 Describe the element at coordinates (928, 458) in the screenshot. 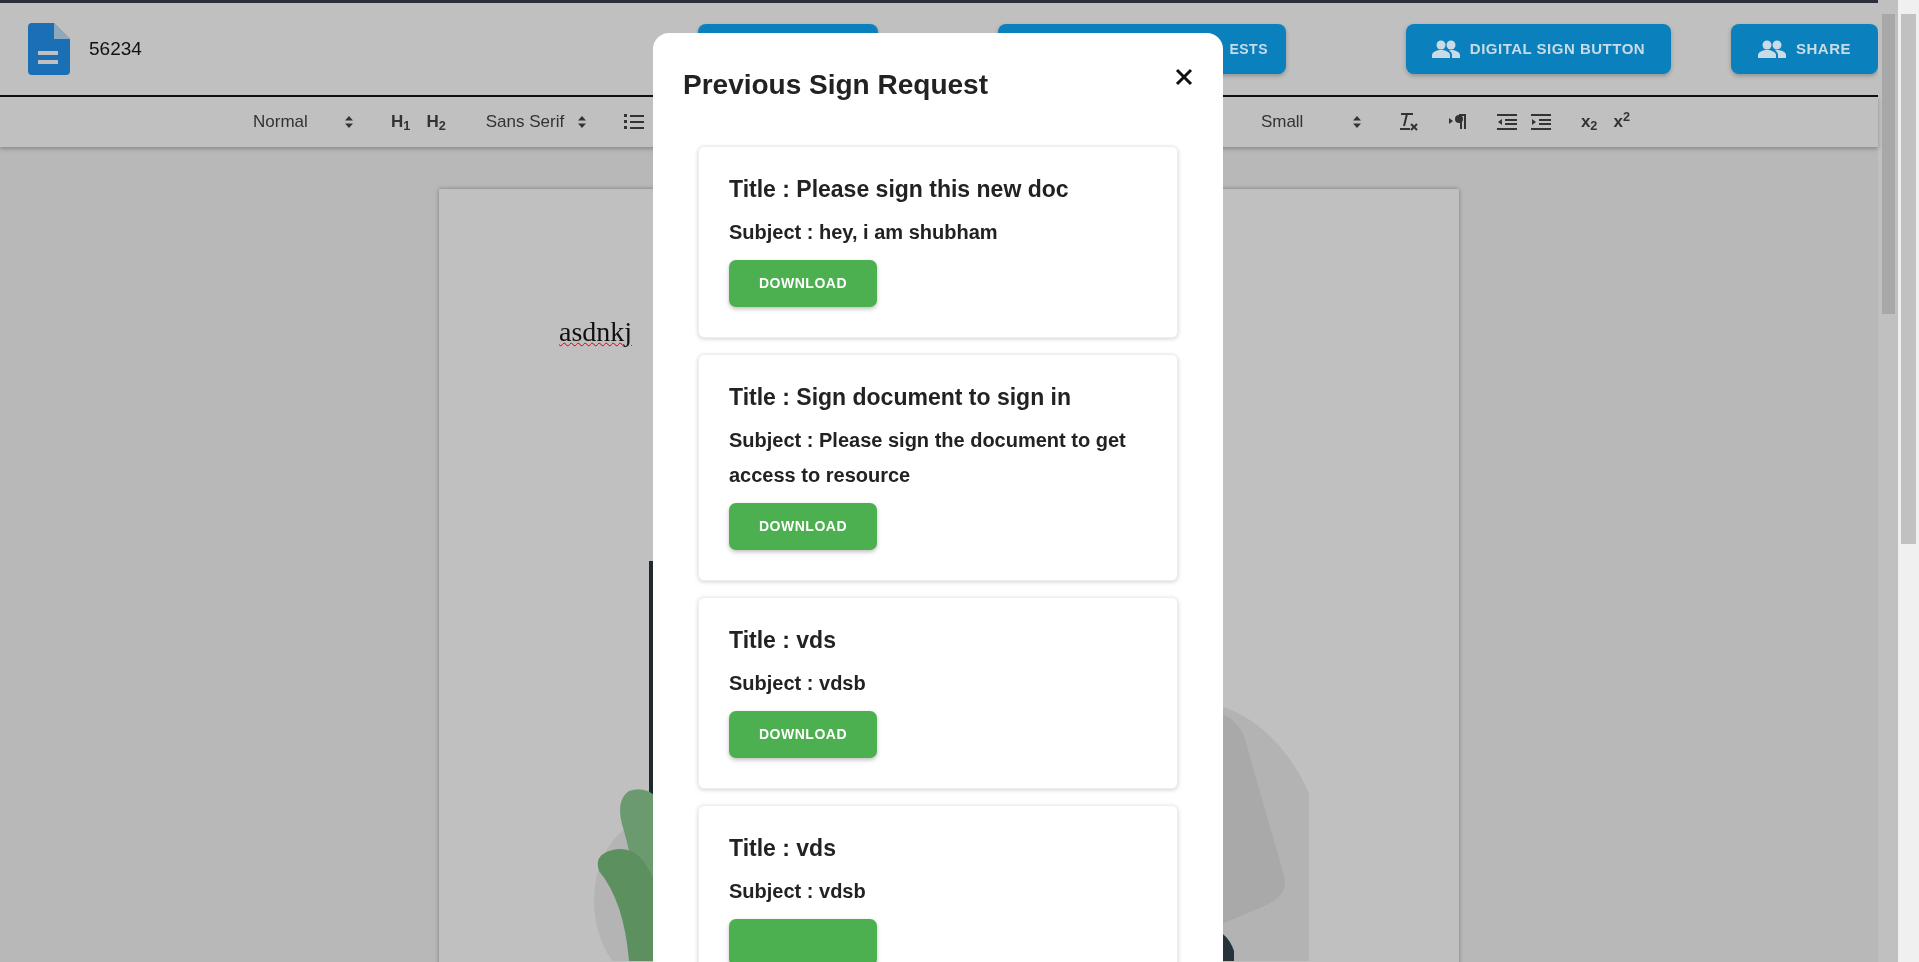

I see `request-subject: Subject : Please sign the document to get access to resource` at that location.